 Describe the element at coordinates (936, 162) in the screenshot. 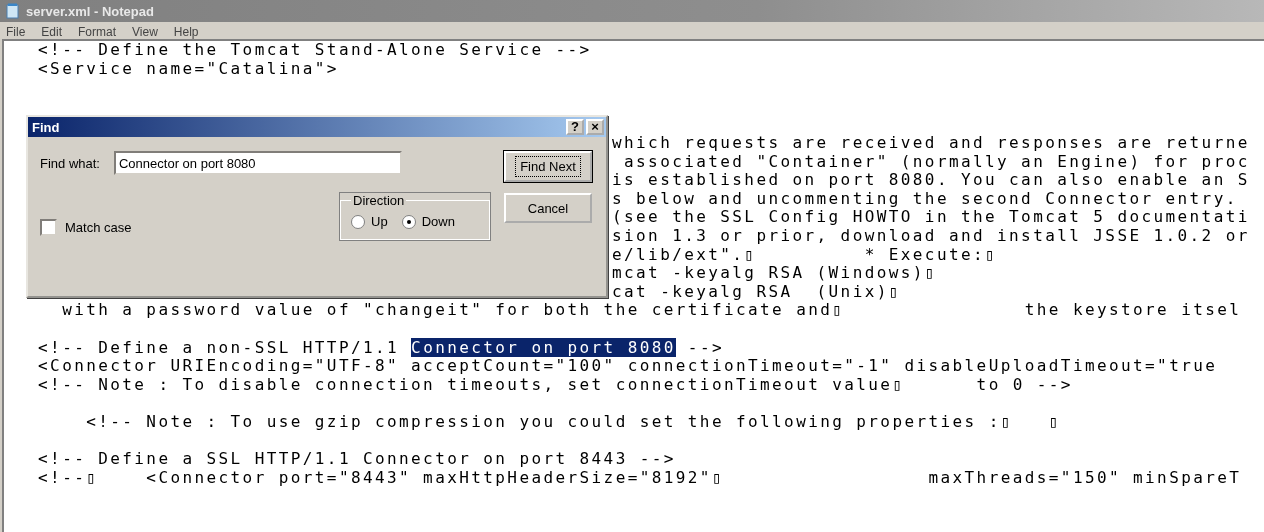

I see `code-line: associated "Container" (normally an Engine) for proc` at that location.